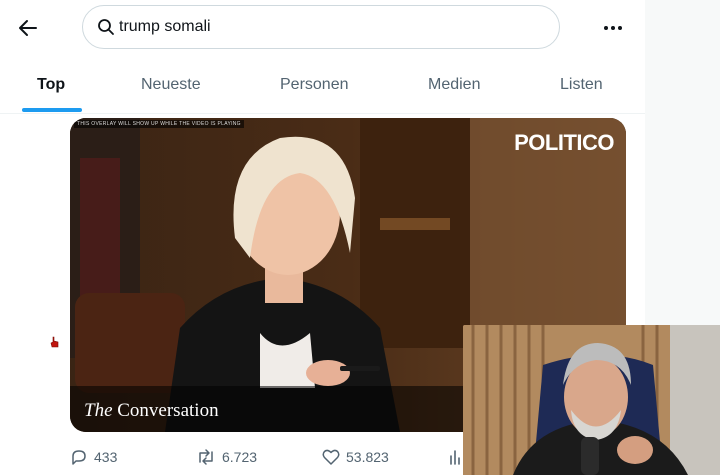  I want to click on arrow-left-icon, so click(28, 28).